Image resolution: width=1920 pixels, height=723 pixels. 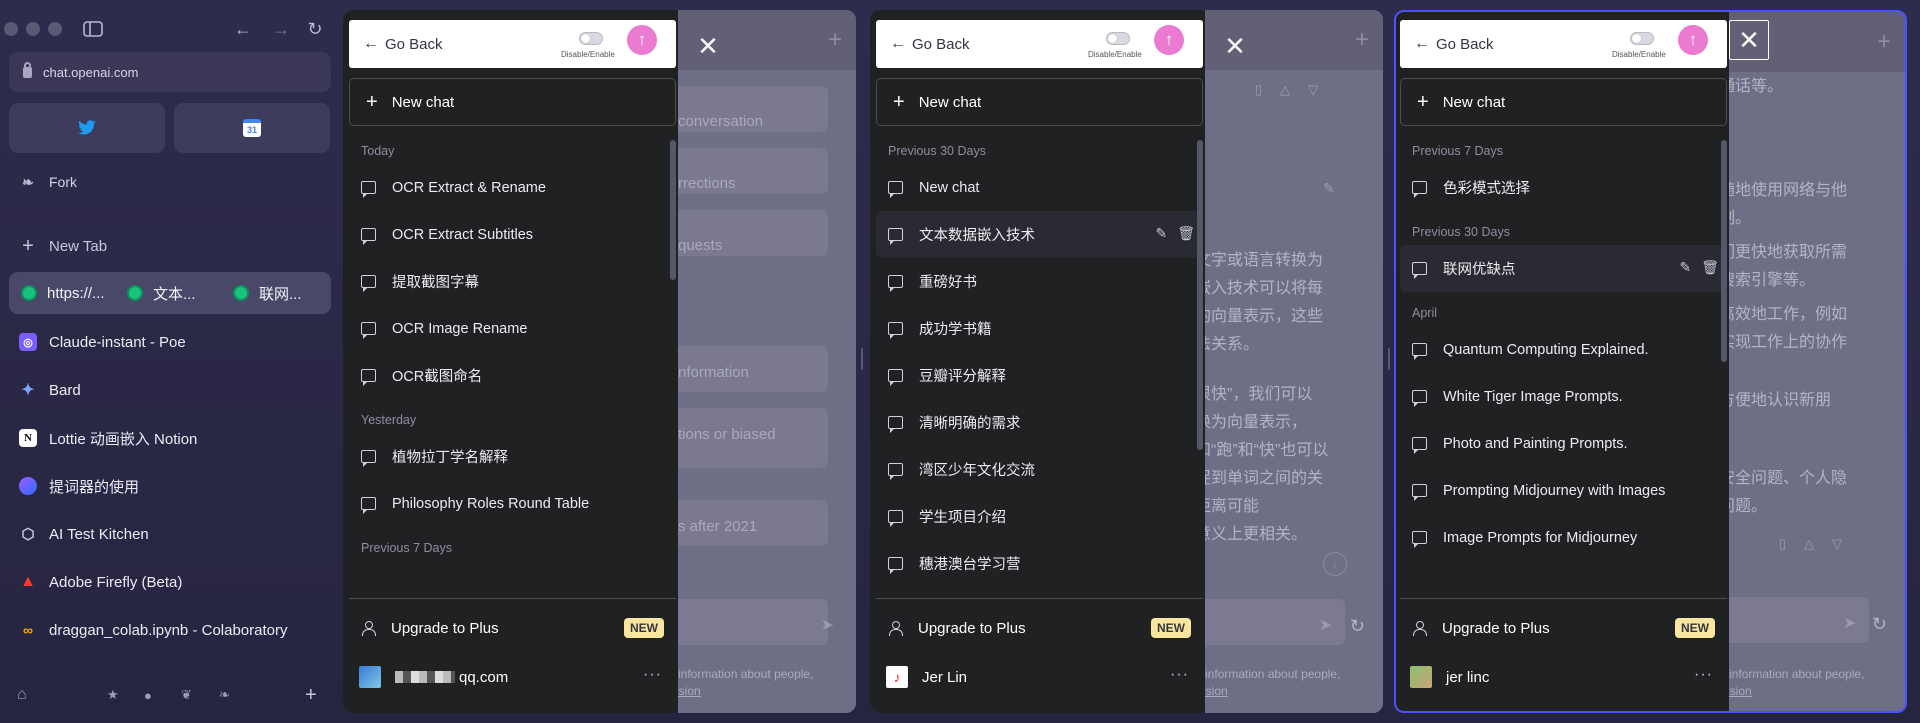 I want to click on user-menu: jer linc ···, so click(x=1563, y=677).